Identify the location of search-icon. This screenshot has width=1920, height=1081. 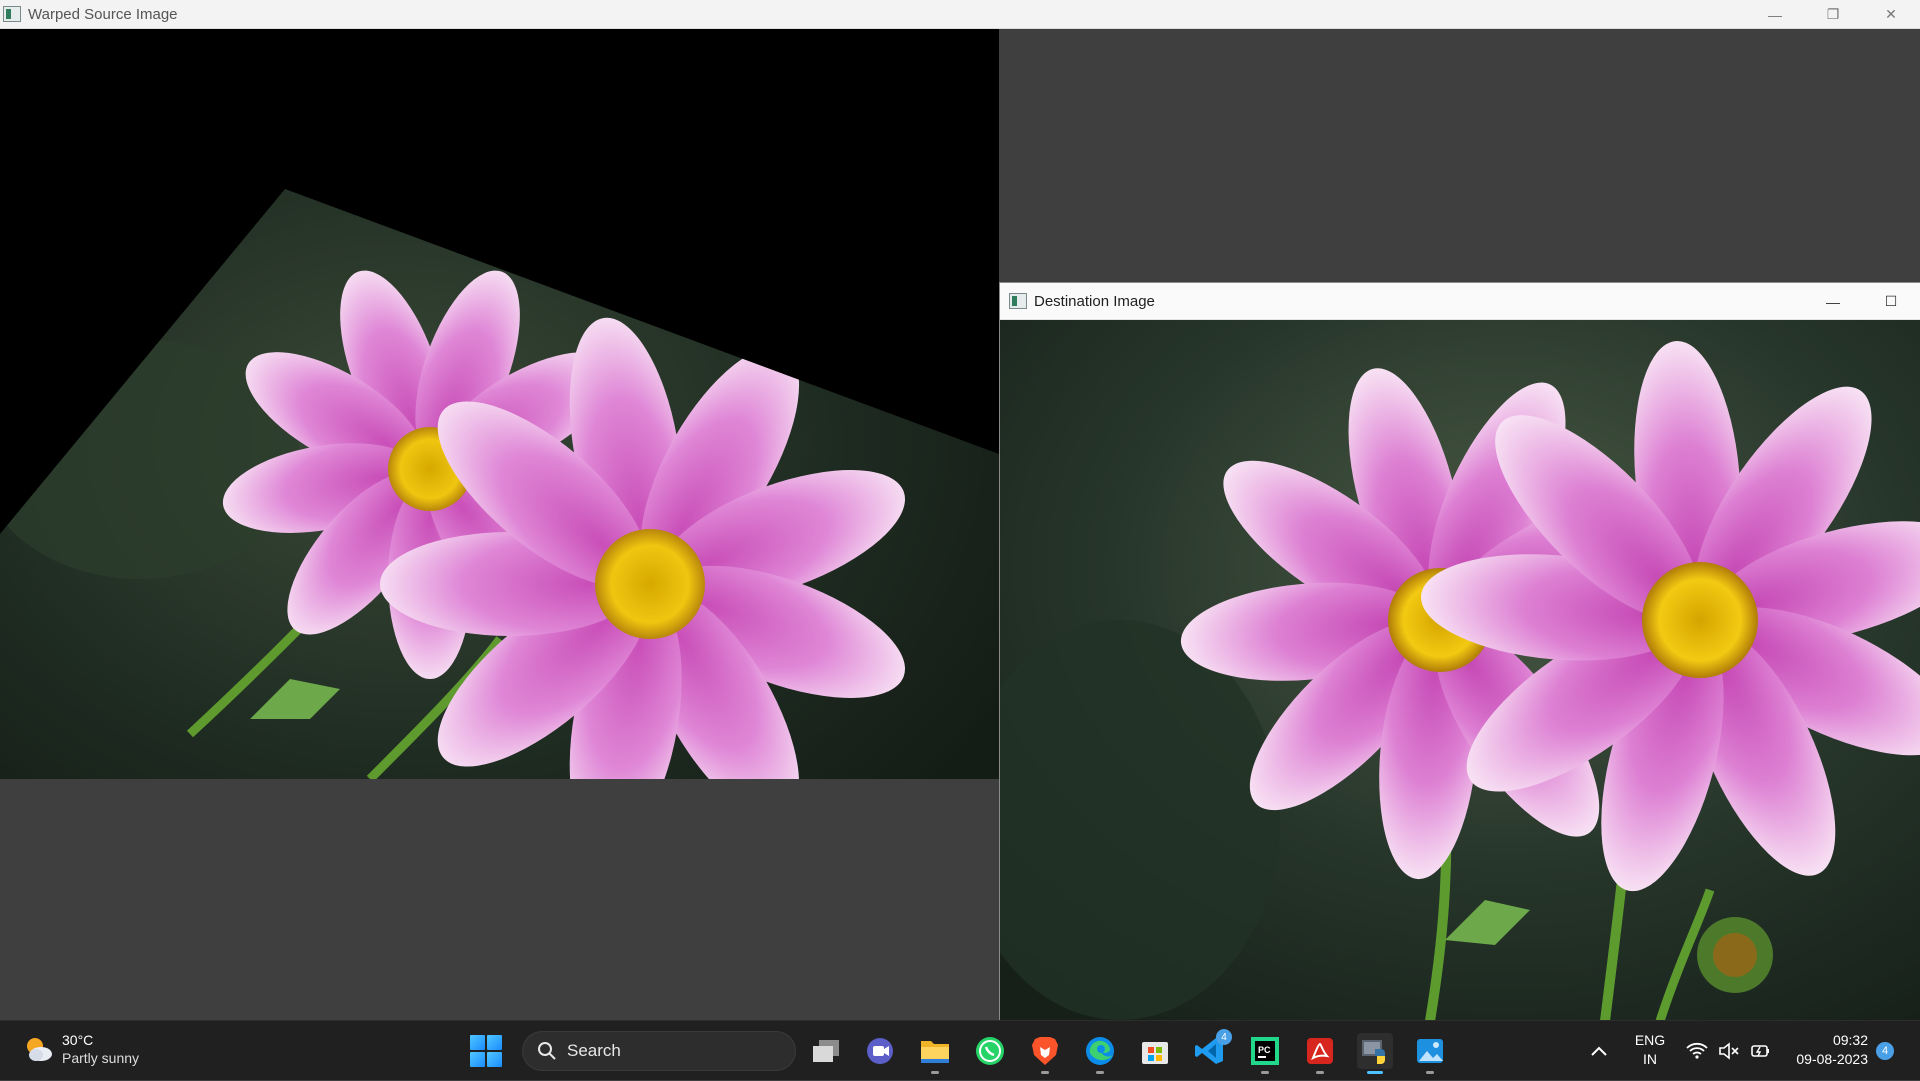
(547, 1051).